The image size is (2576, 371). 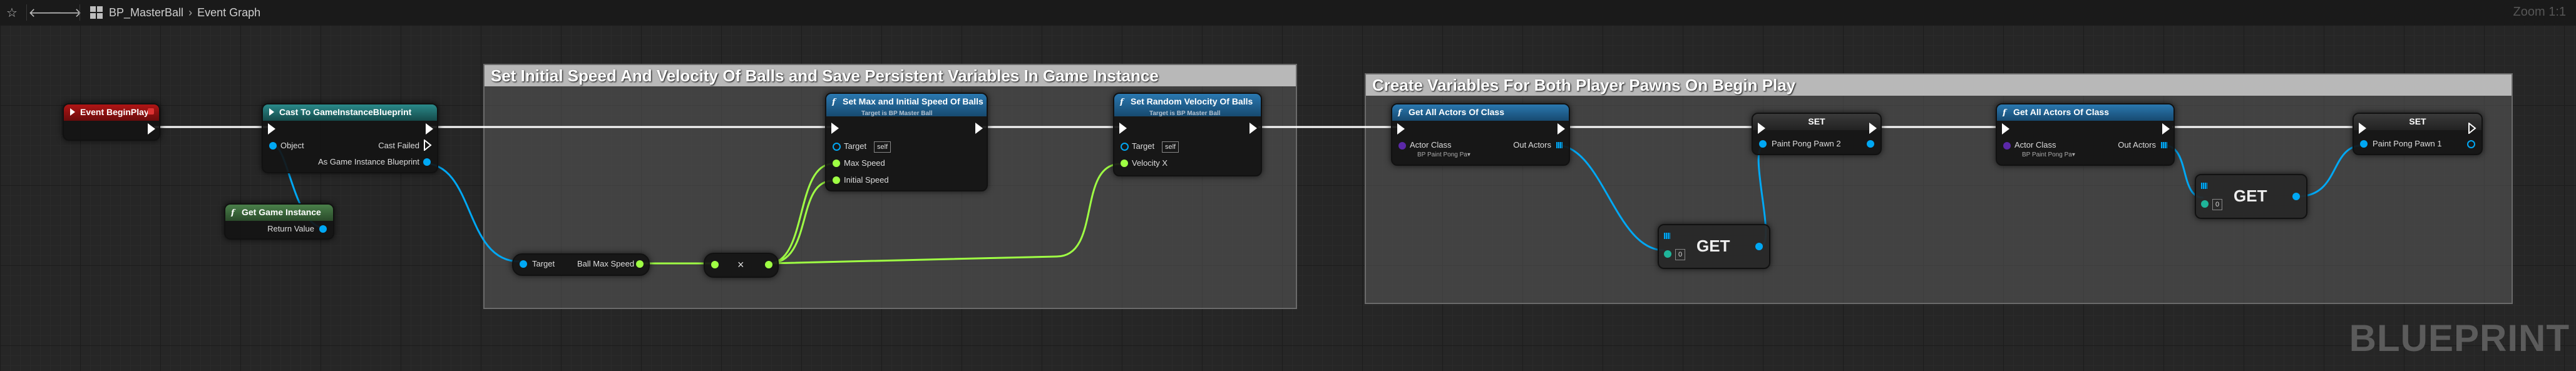 I want to click on ball-max-speed-node: Target Ball Max Speed, so click(x=581, y=264).